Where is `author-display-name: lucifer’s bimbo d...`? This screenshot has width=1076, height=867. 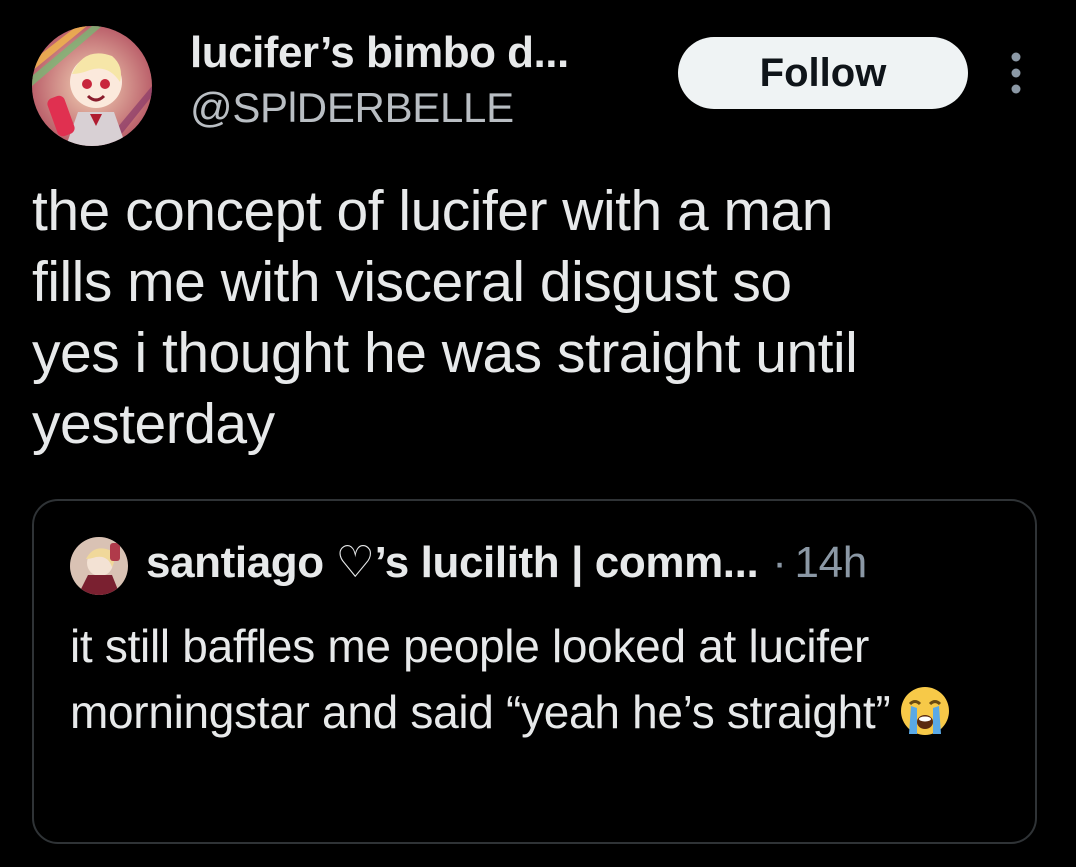 author-display-name: lucifer’s bimbo d... is located at coordinates (379, 53).